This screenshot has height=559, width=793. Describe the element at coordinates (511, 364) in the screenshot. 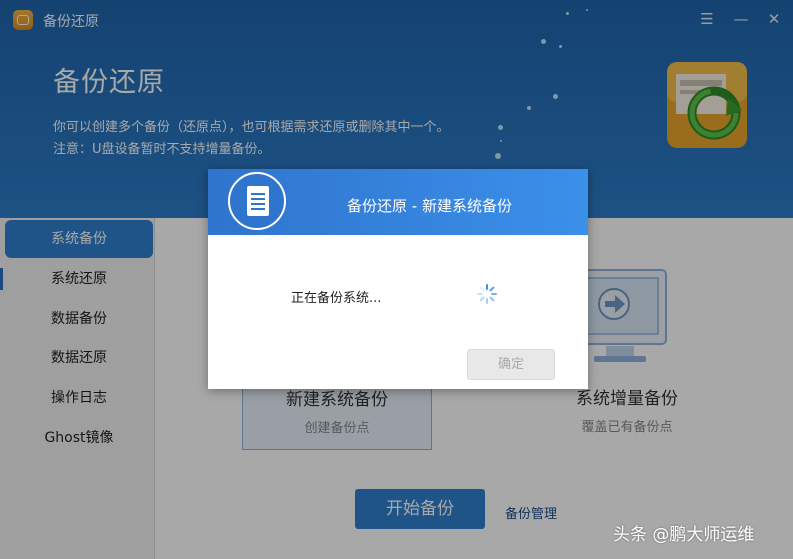

I see `confirm-button: 确定` at that location.